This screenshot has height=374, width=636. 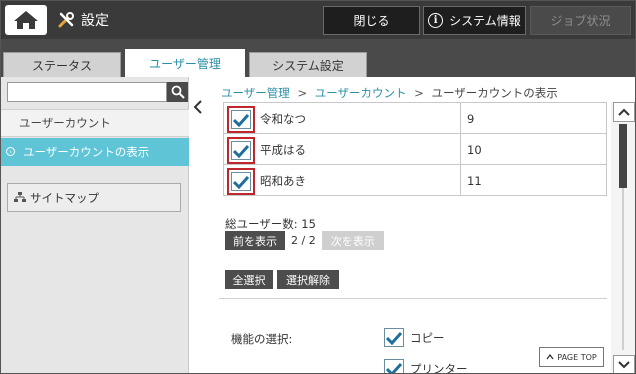 I want to click on user-count-value: 10, so click(x=474, y=149).